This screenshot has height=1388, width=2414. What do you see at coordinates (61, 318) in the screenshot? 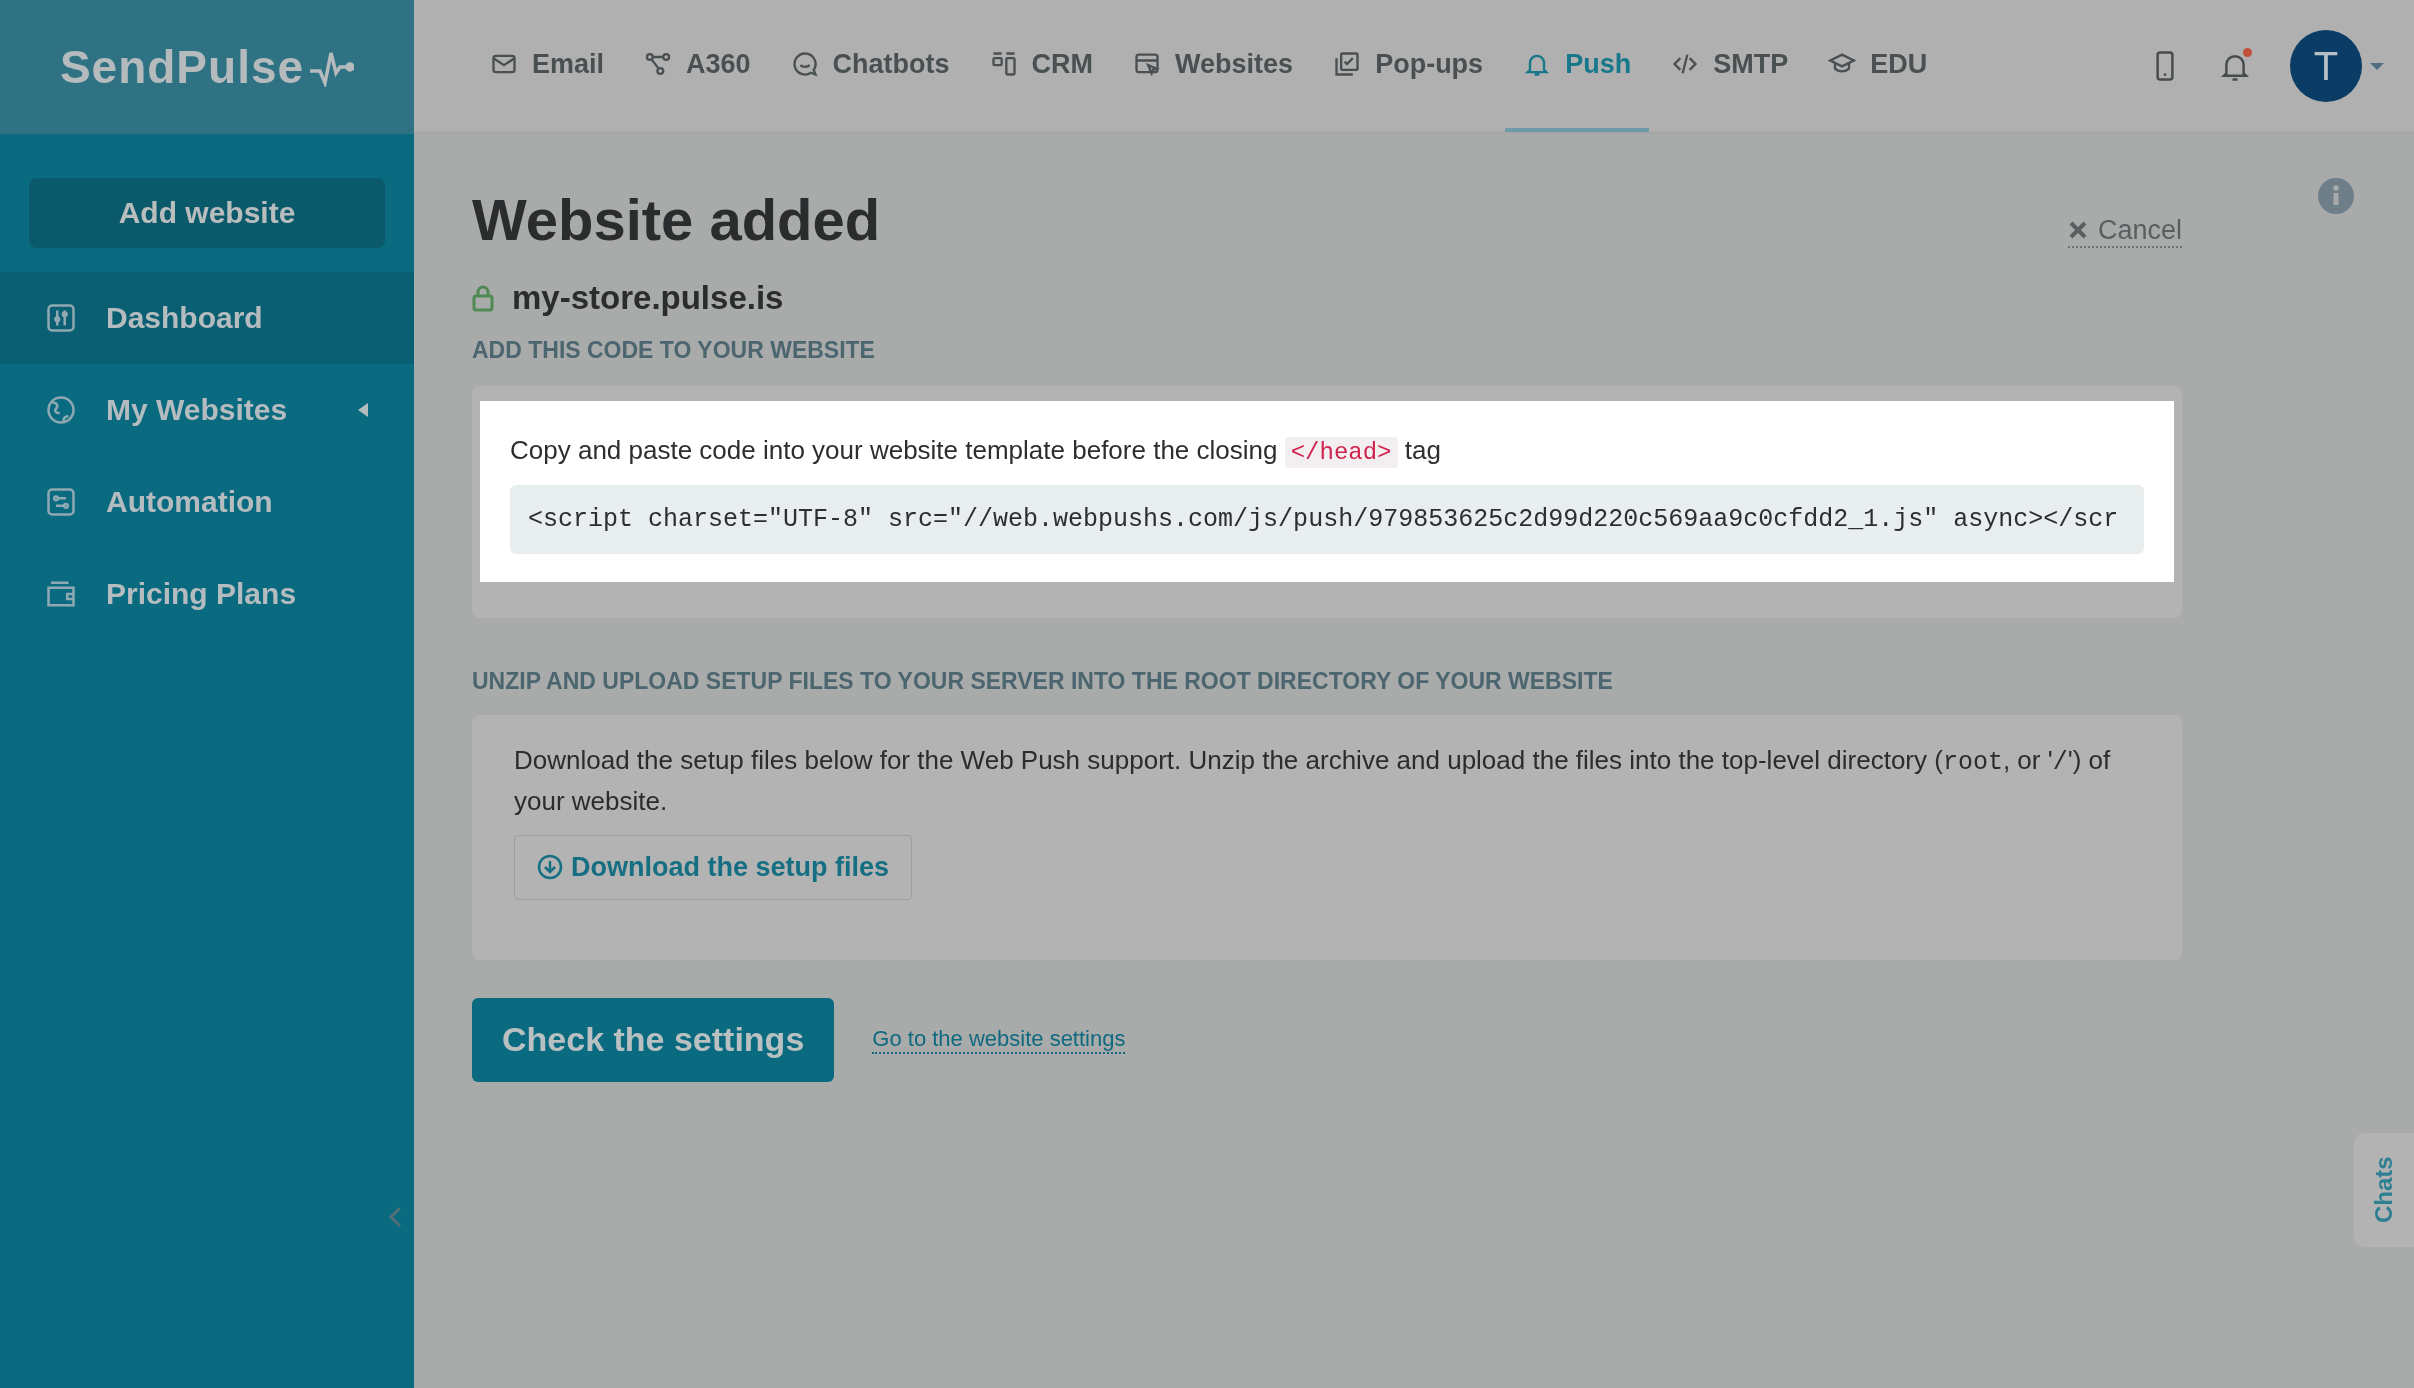
I see `sliders-icon` at bounding box center [61, 318].